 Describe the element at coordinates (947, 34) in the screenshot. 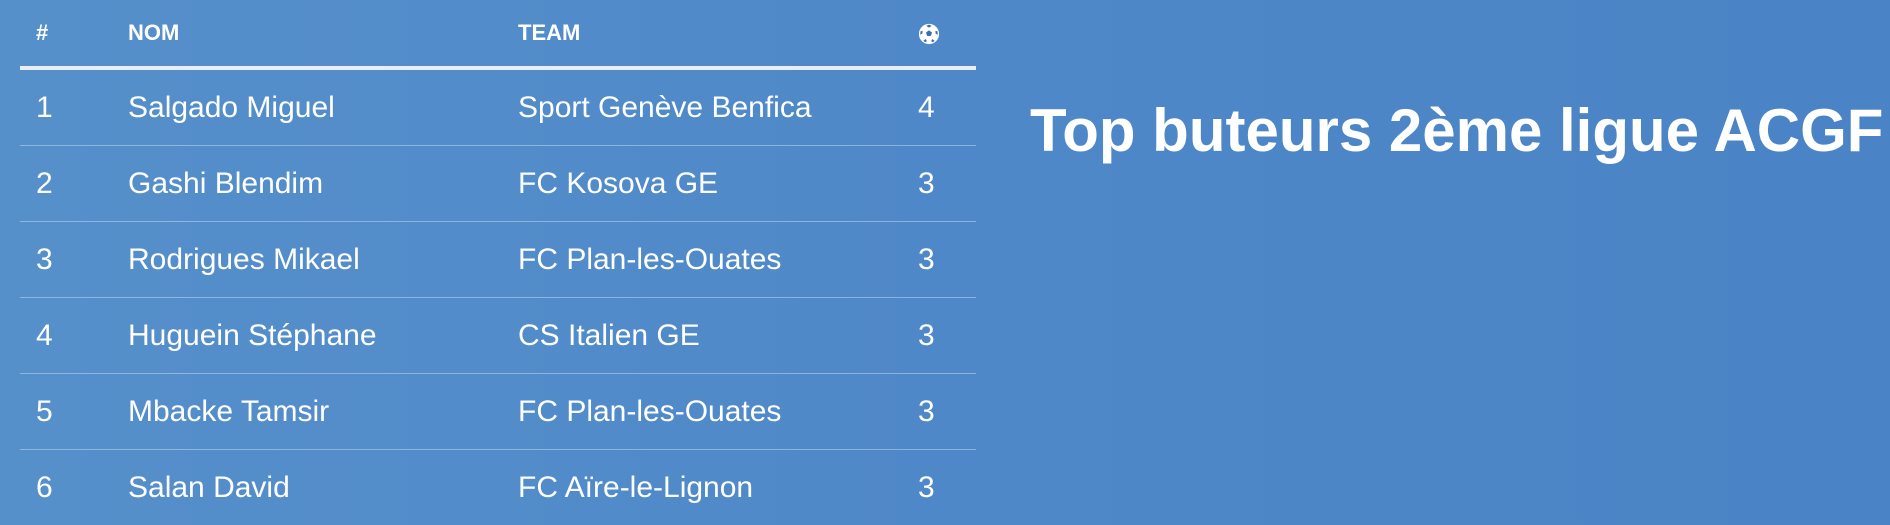

I see `header-goals` at that location.